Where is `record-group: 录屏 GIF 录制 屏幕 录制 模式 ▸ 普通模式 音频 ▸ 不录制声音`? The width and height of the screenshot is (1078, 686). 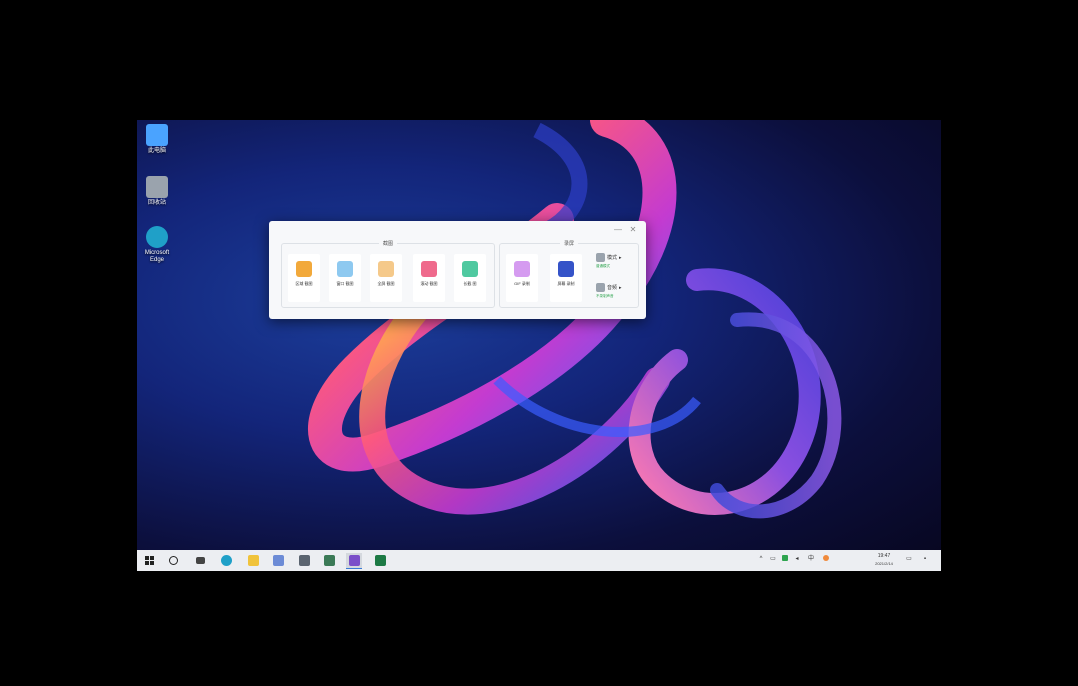
record-group: 录屏 GIF 录制 屏幕 录制 模式 ▸ 普通模式 音频 ▸ 不录制声音 is located at coordinates (569, 274).